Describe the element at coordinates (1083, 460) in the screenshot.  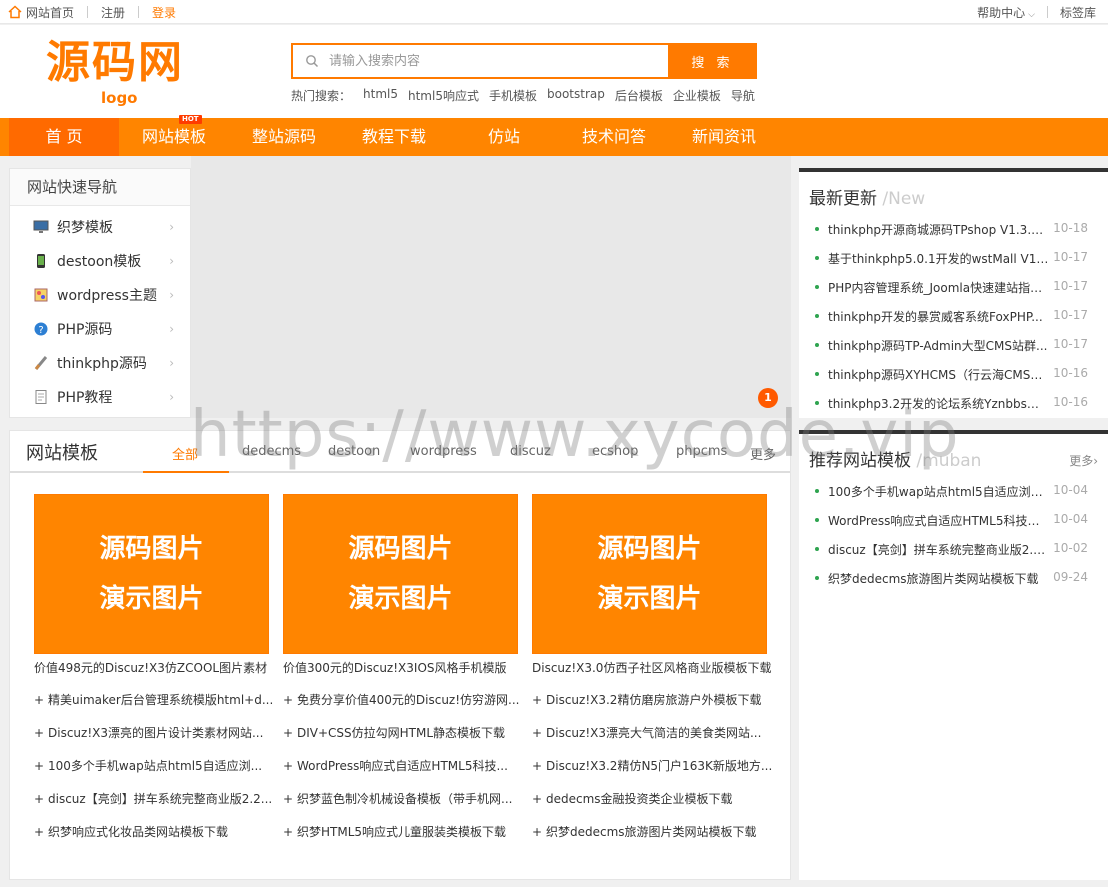
I see `more-link: 更多›` at that location.